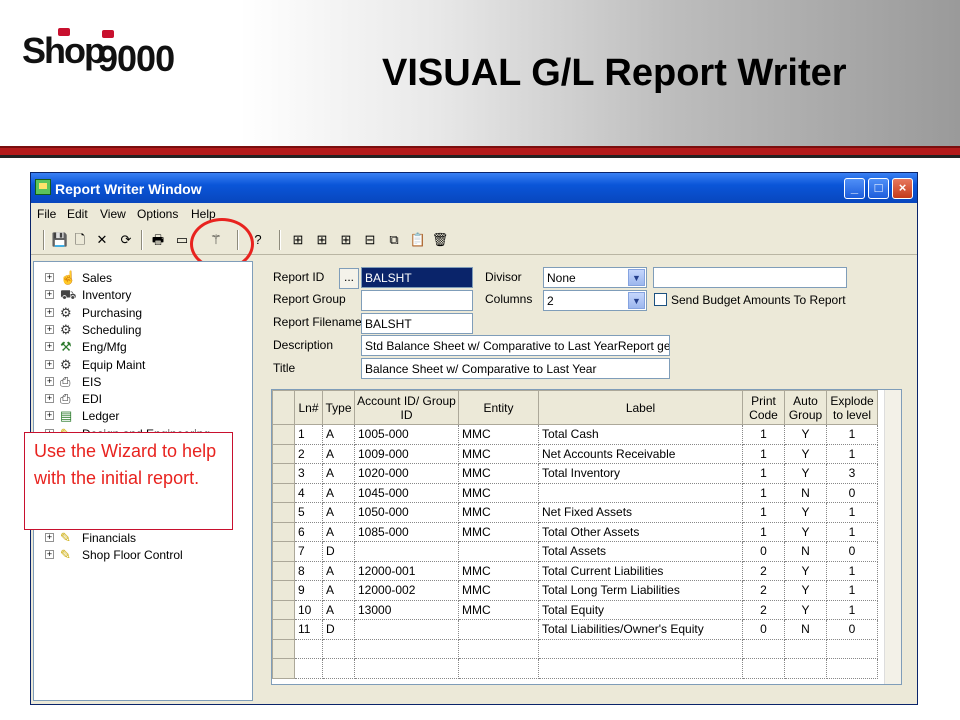 The height and width of the screenshot is (720, 960). Describe the element at coordinates (308, 473) in the screenshot. I see `table-cell: 3` at that location.